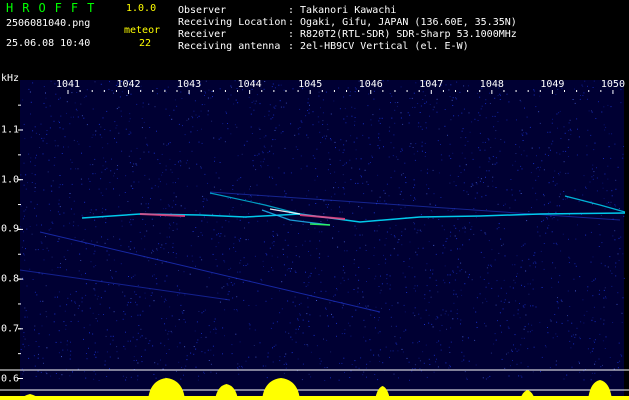 The image size is (629, 400). What do you see at coordinates (491, 84) in the screenshot?
I see `x-tick-label: 1048` at bounding box center [491, 84].